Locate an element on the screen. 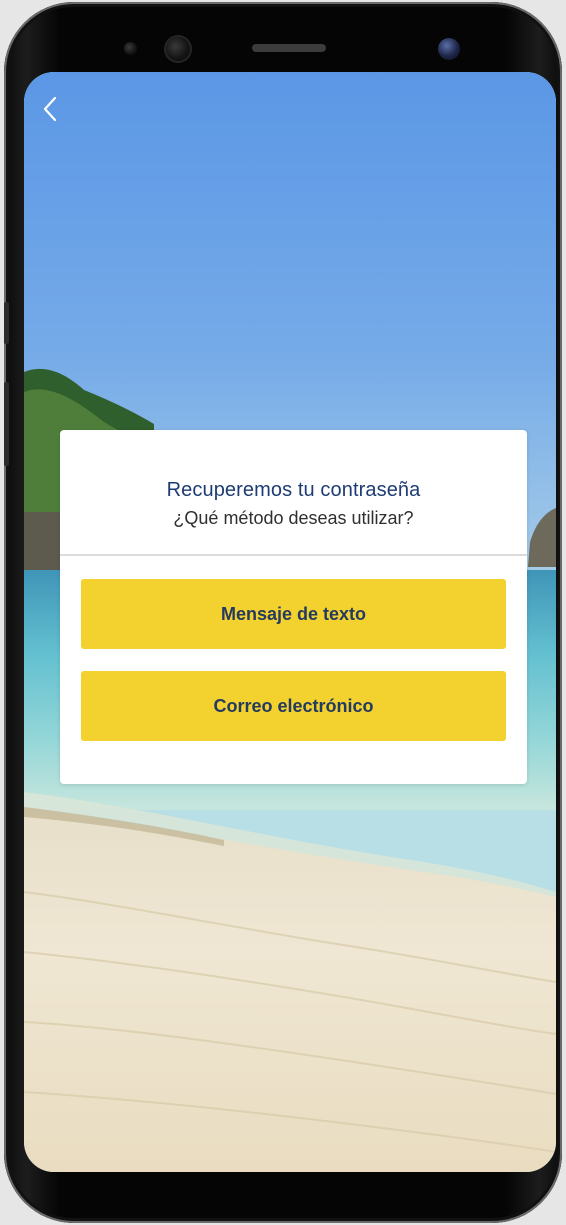  chevron-left-icon is located at coordinates (50, 109).